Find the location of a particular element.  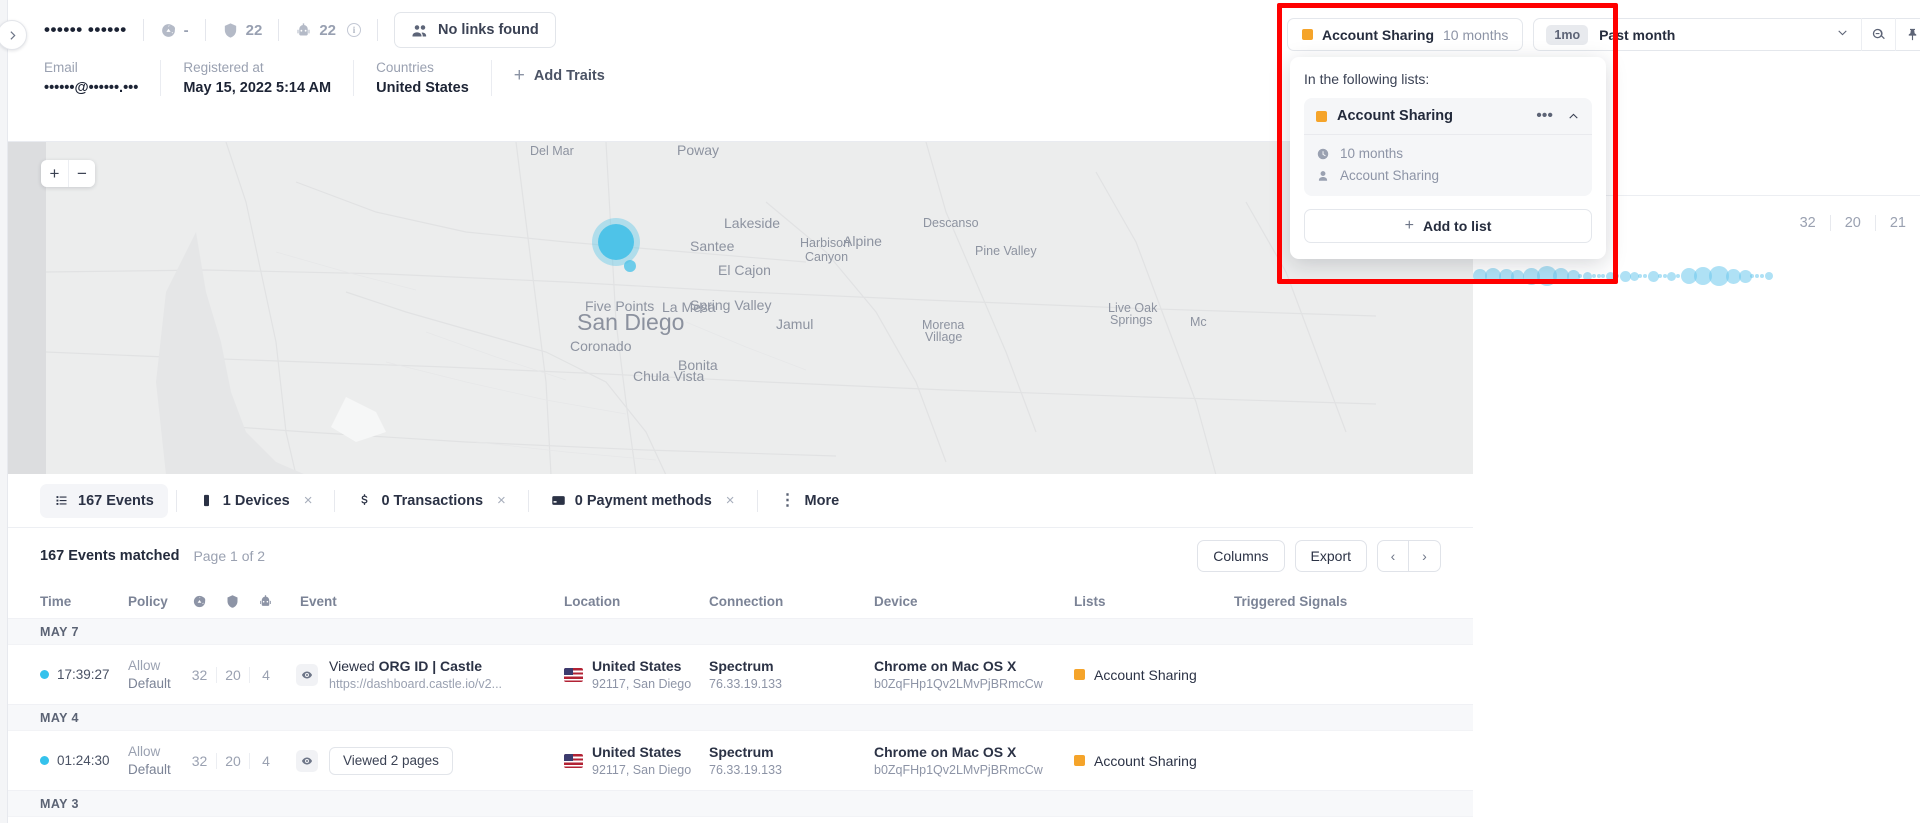

chevron-down-icon is located at coordinates (1842, 35).